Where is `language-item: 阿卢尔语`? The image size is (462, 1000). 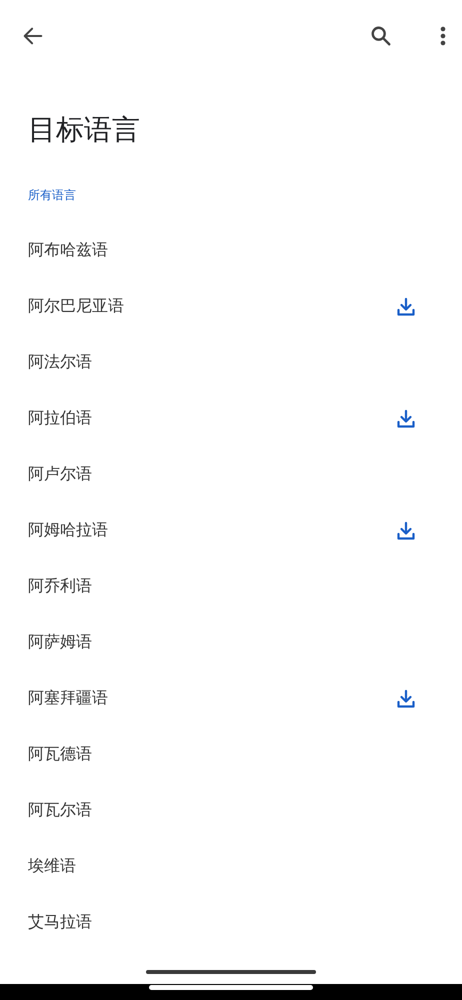
language-item: 阿卢尔语 is located at coordinates (231, 475).